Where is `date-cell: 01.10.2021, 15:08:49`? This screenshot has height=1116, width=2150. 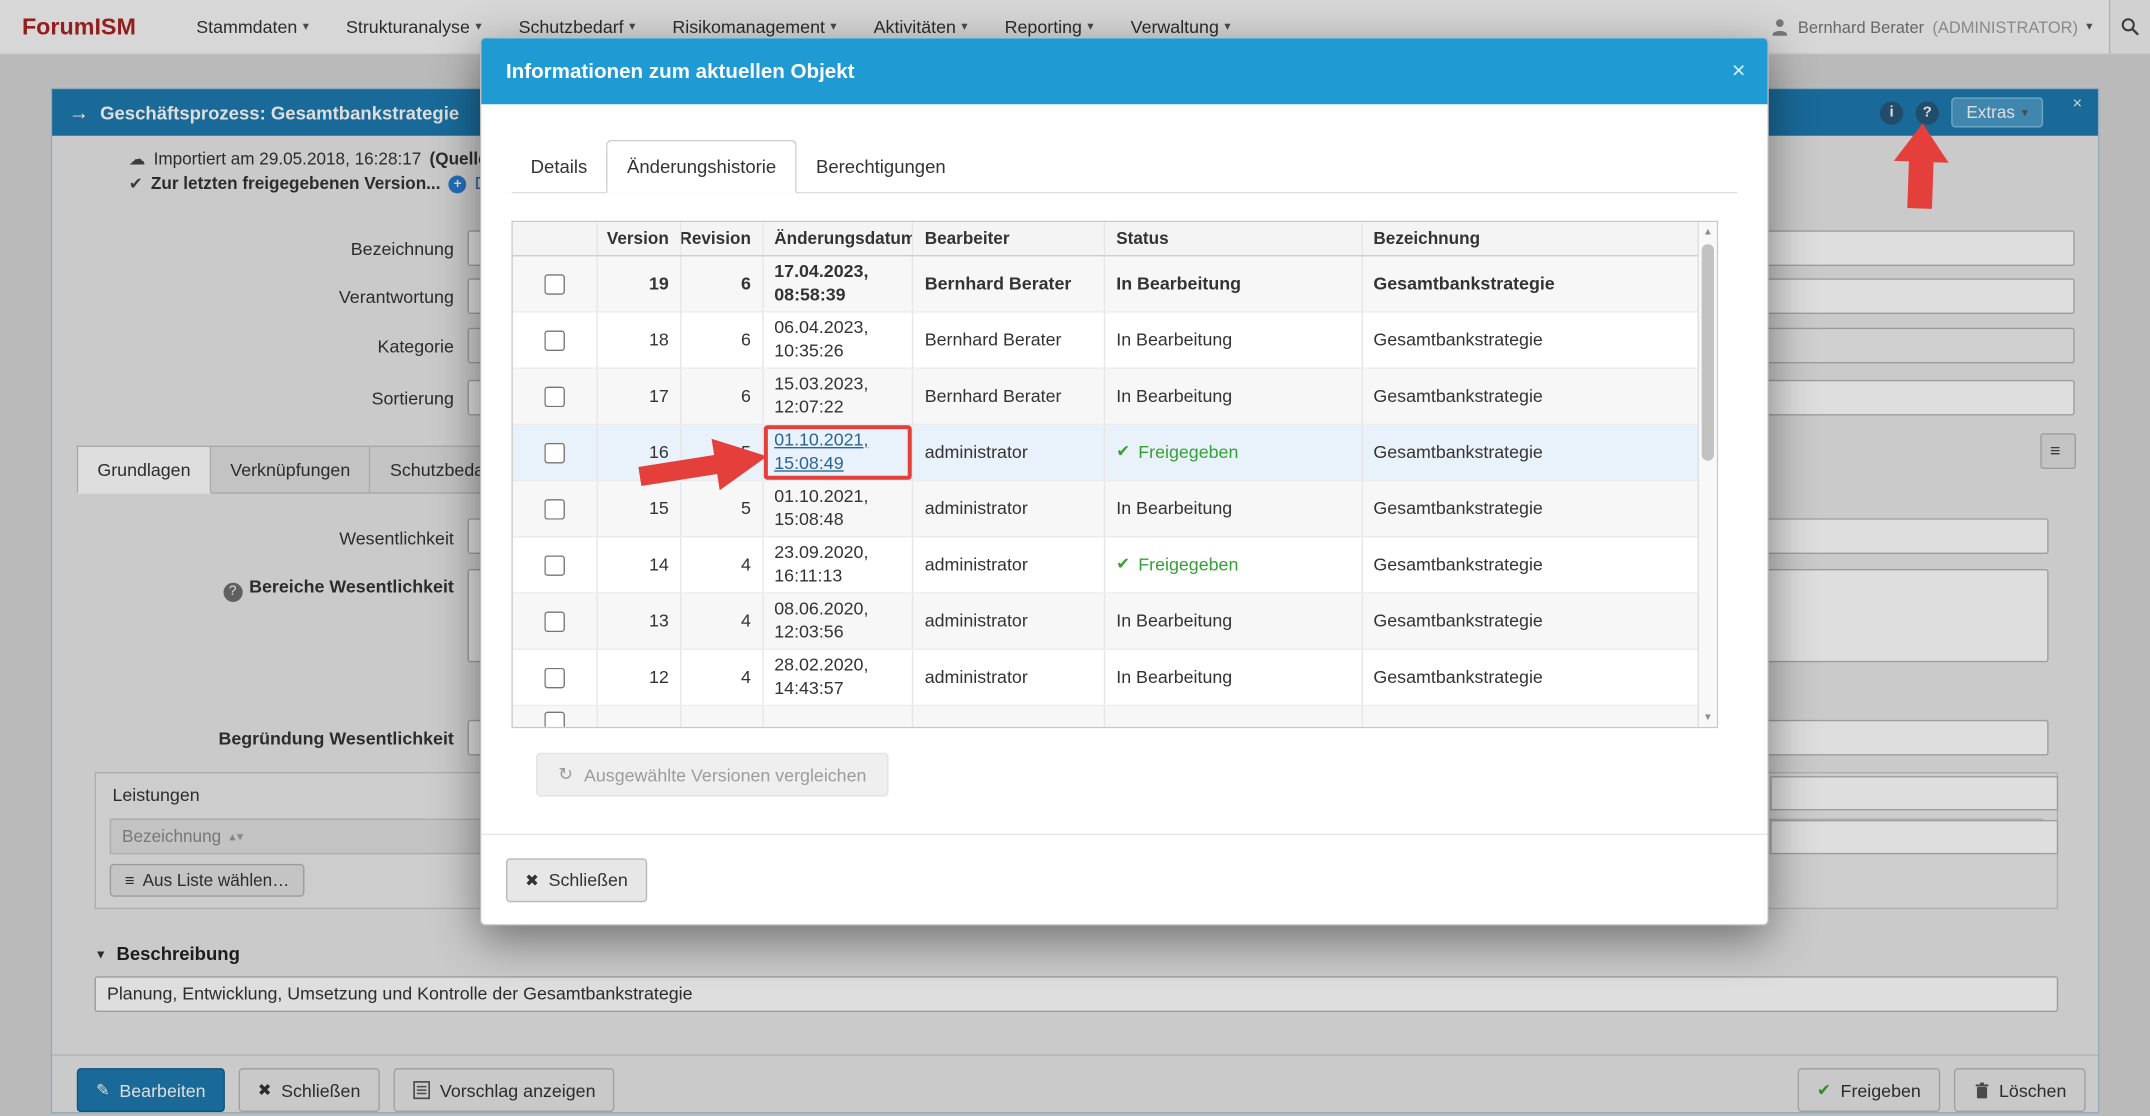 date-cell: 01.10.2021, 15:08:49 is located at coordinates (838, 452).